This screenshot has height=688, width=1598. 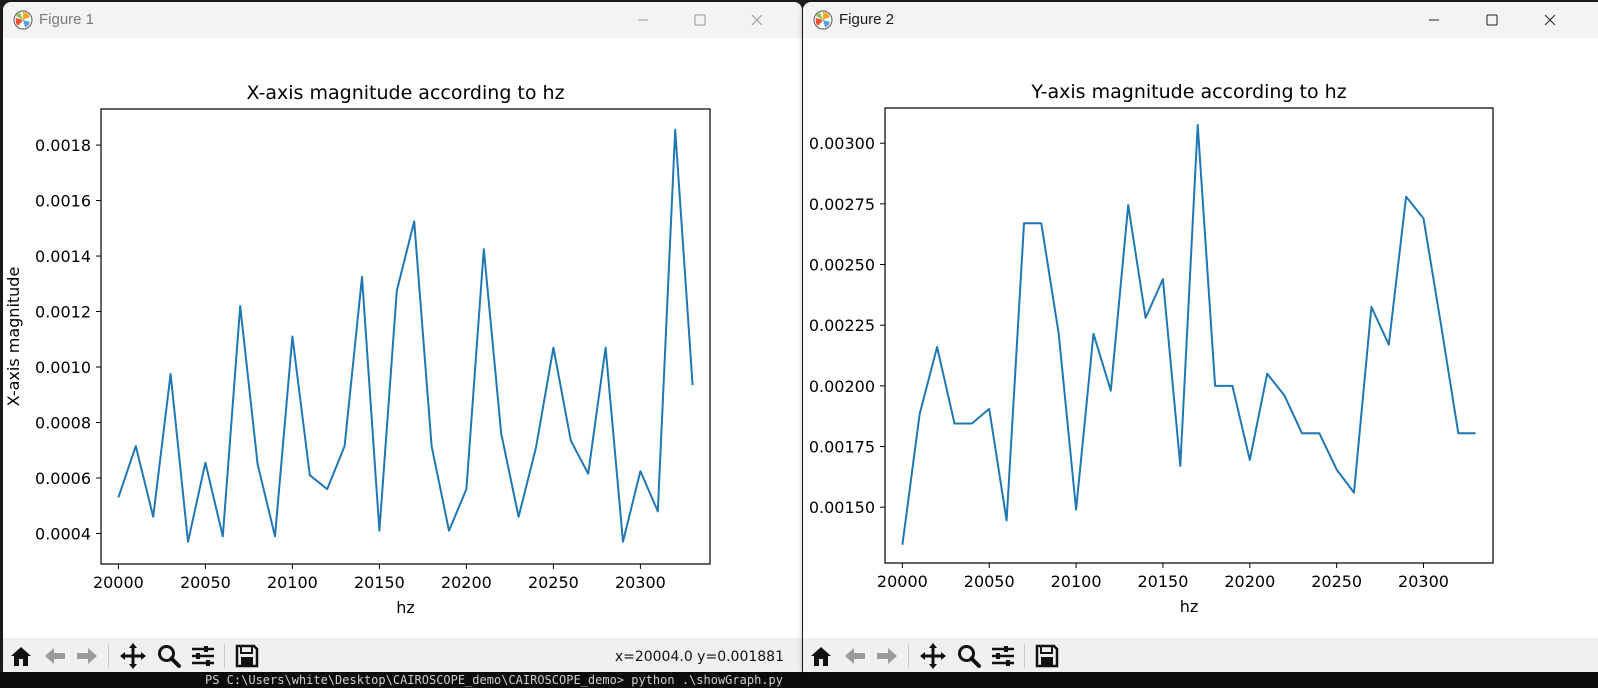 What do you see at coordinates (63, 423) in the screenshot?
I see `y-tick-label: 0.0008` at bounding box center [63, 423].